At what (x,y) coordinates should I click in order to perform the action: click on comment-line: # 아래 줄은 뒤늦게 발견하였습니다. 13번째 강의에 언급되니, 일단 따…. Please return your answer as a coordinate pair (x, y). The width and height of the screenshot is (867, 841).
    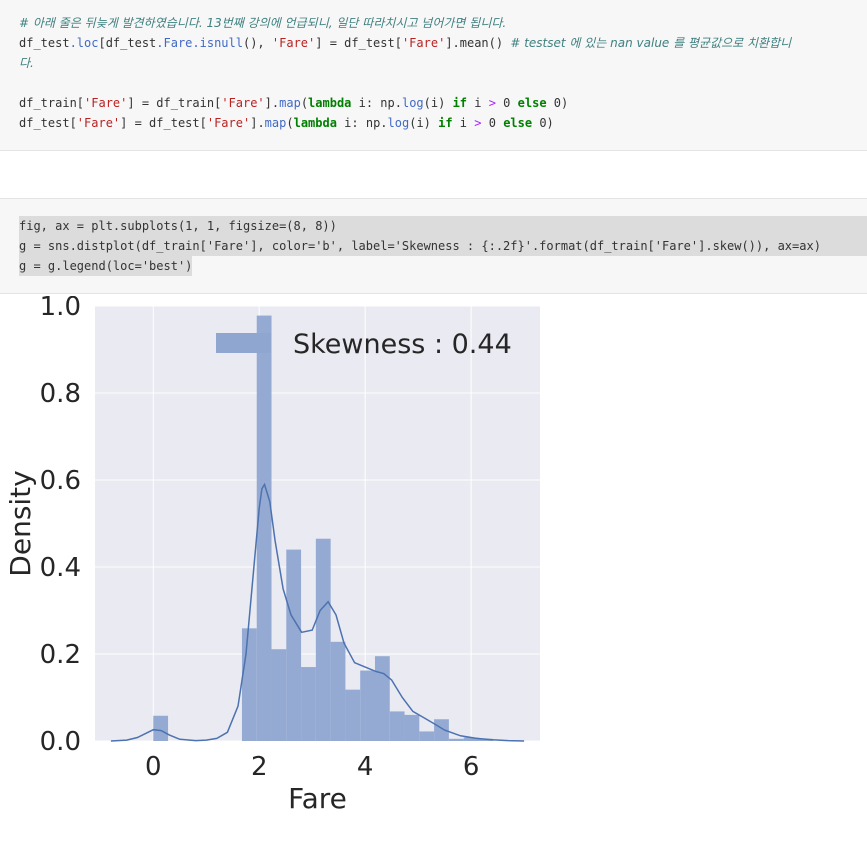
    Looking at the image, I should click on (263, 23).